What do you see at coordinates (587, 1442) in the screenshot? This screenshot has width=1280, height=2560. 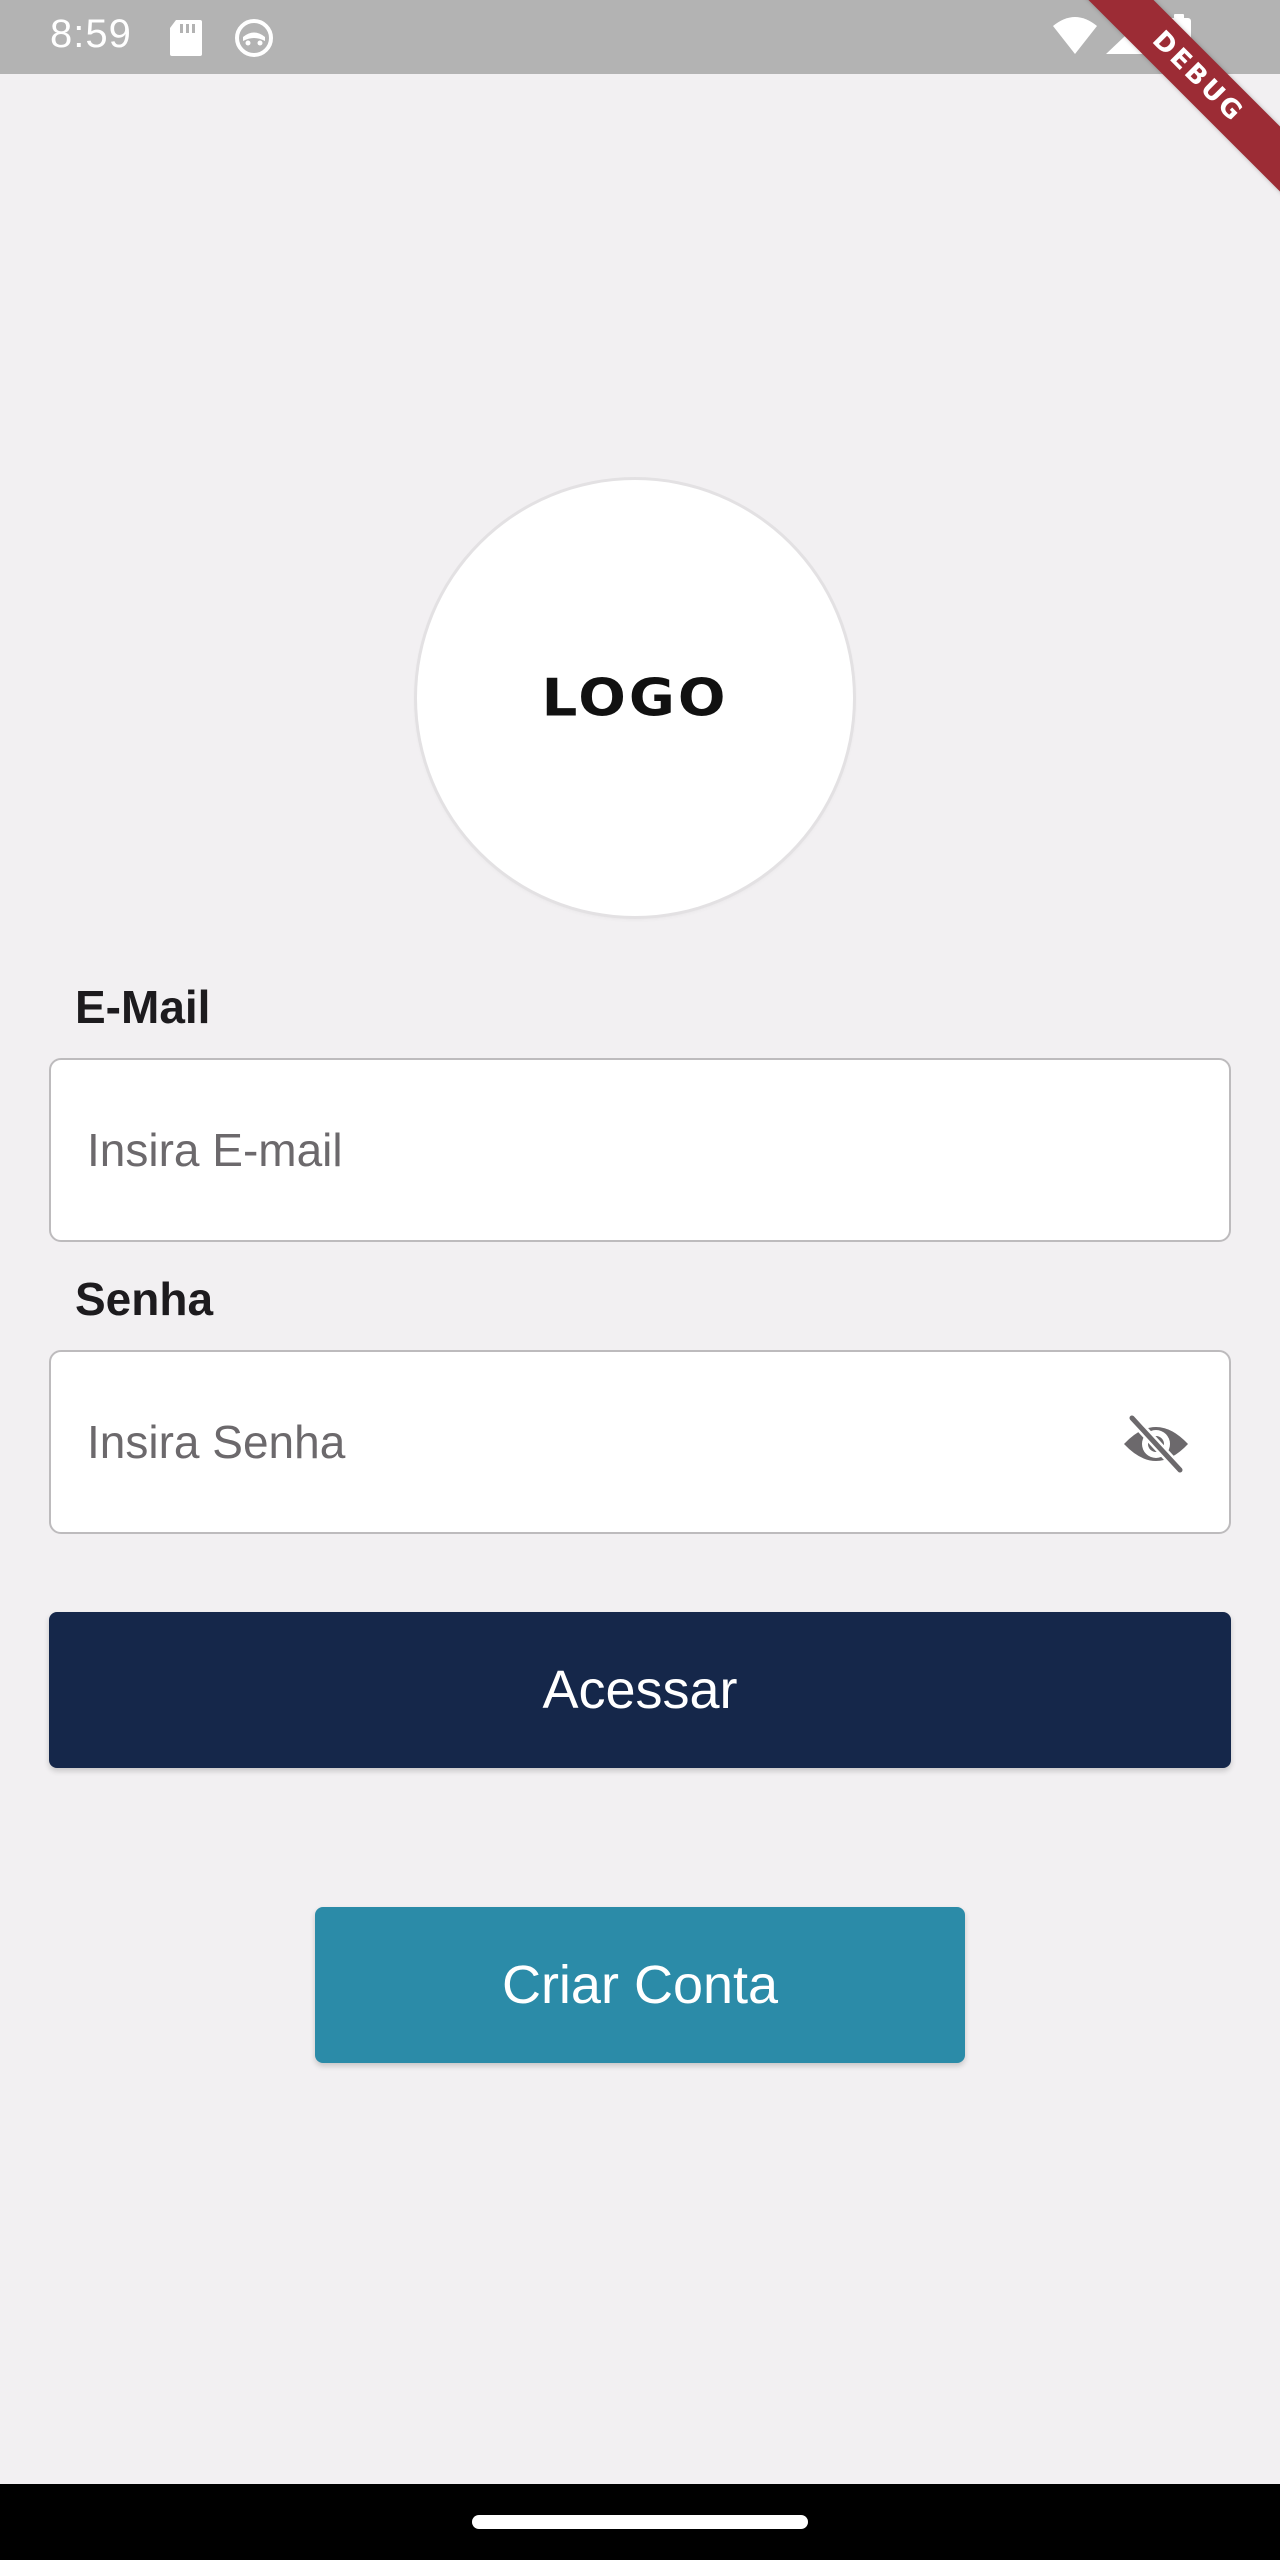 I see `password-input` at bounding box center [587, 1442].